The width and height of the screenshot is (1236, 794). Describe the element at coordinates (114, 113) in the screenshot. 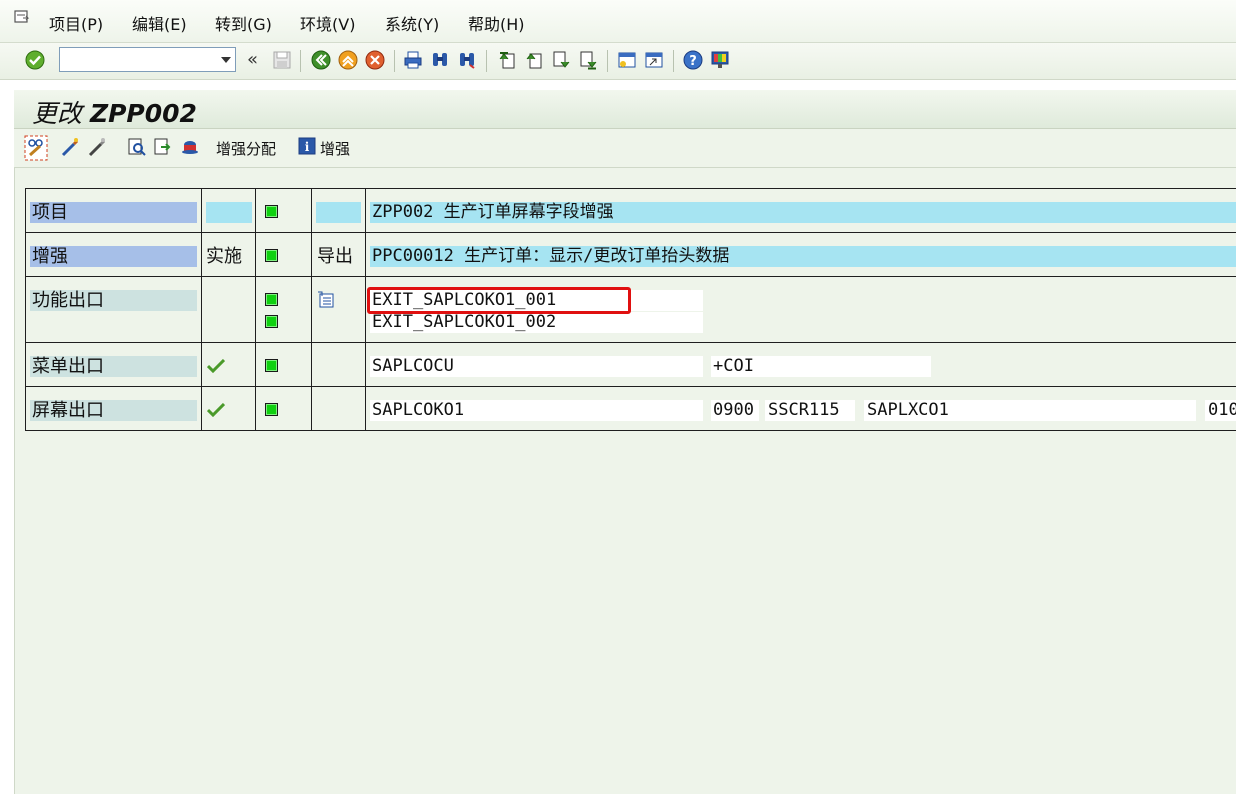

I see `page-title: 更改 ZPP002` at that location.